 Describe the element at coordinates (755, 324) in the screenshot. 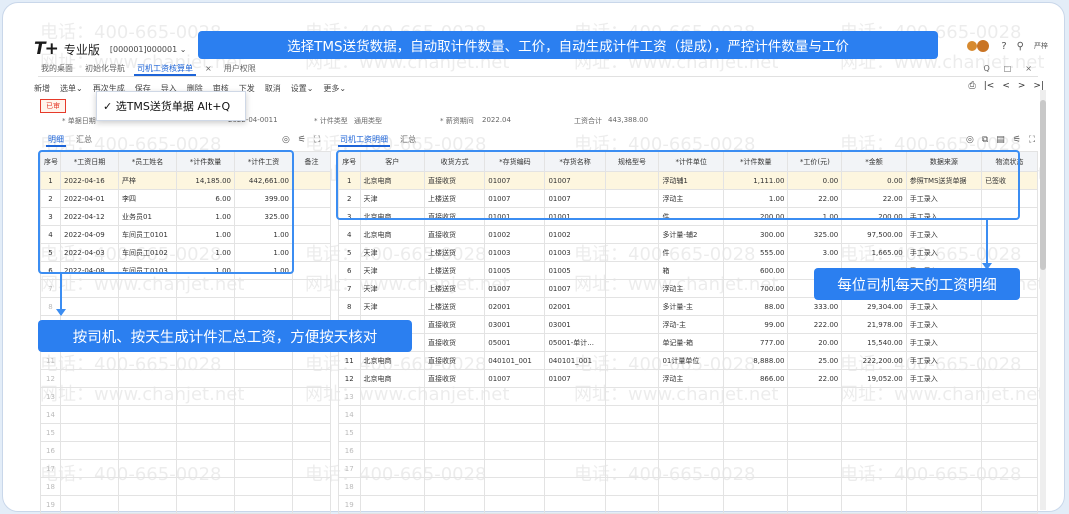

I see `table-cell: 99.00` at that location.